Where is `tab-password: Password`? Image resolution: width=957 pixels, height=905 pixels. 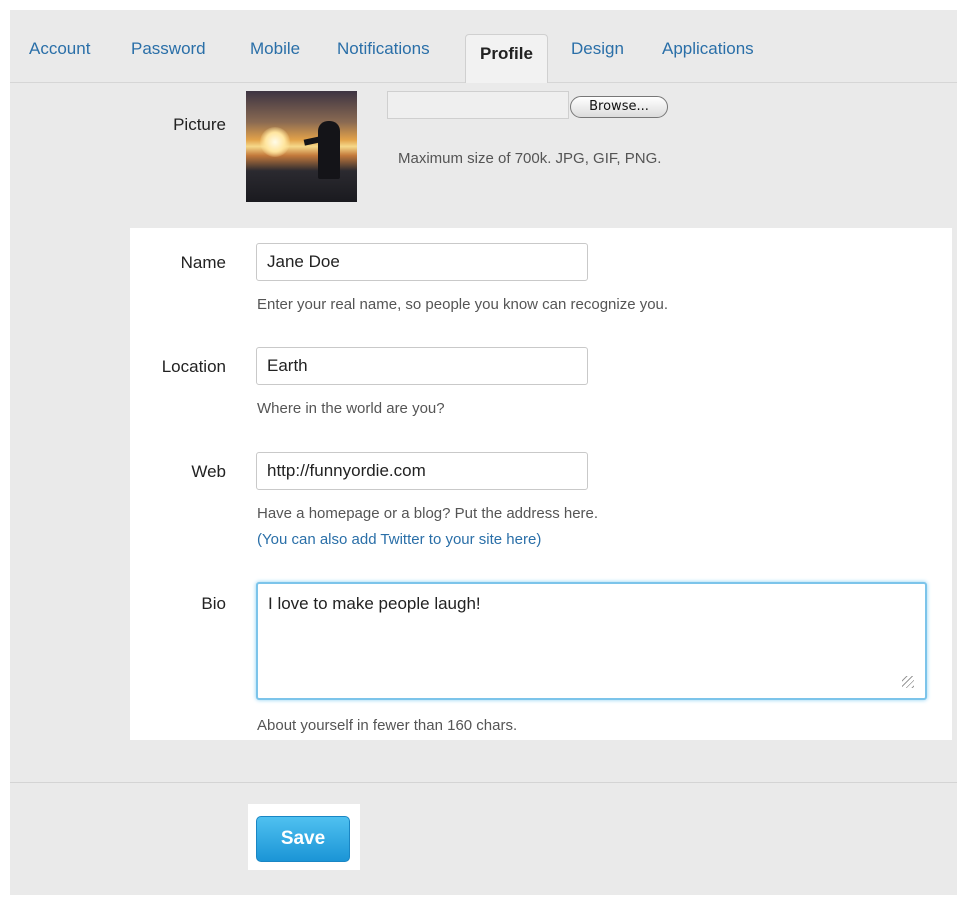
tab-password: Password is located at coordinates (168, 54).